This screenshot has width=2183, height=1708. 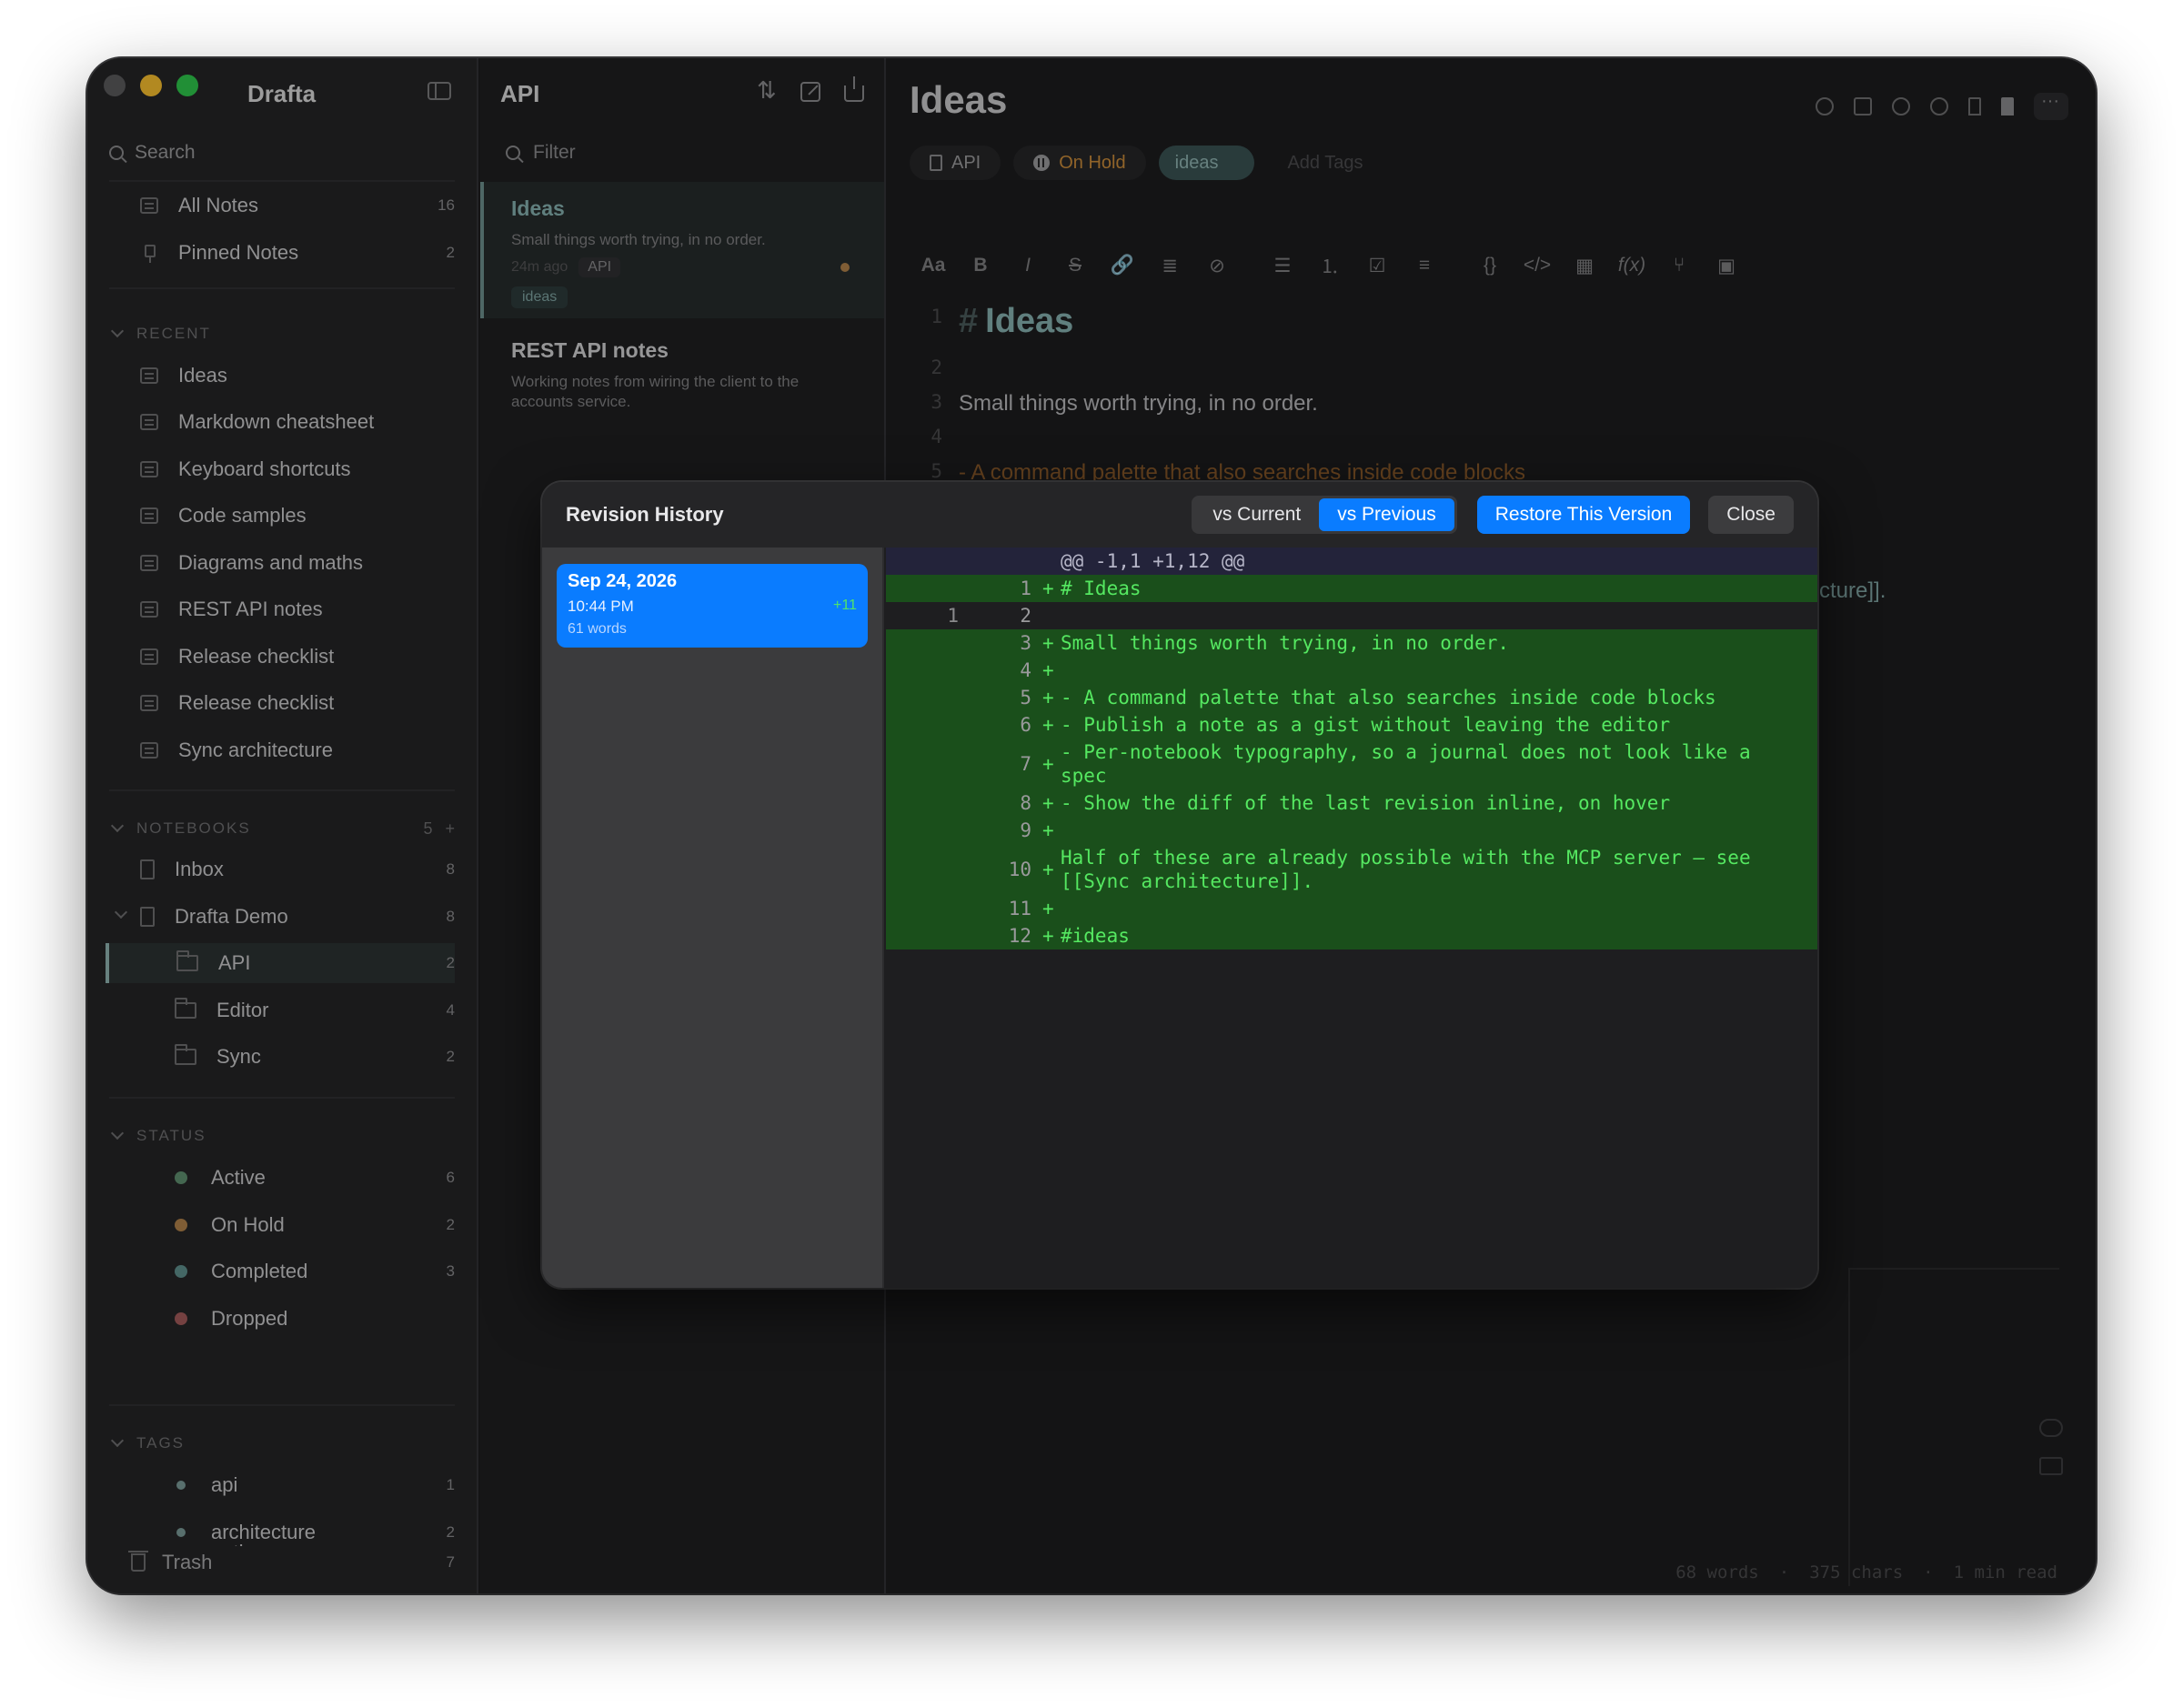 What do you see at coordinates (297, 206) in the screenshot?
I see `sidebar-item-all-notes: All Notes 16` at bounding box center [297, 206].